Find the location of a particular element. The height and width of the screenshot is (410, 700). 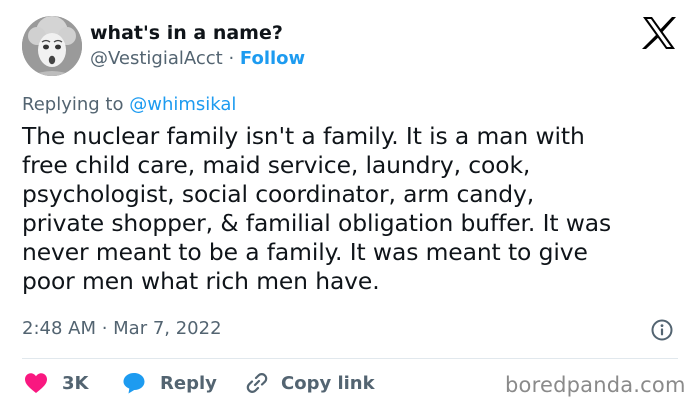

avatar-portrait-image is located at coordinates (52, 46).